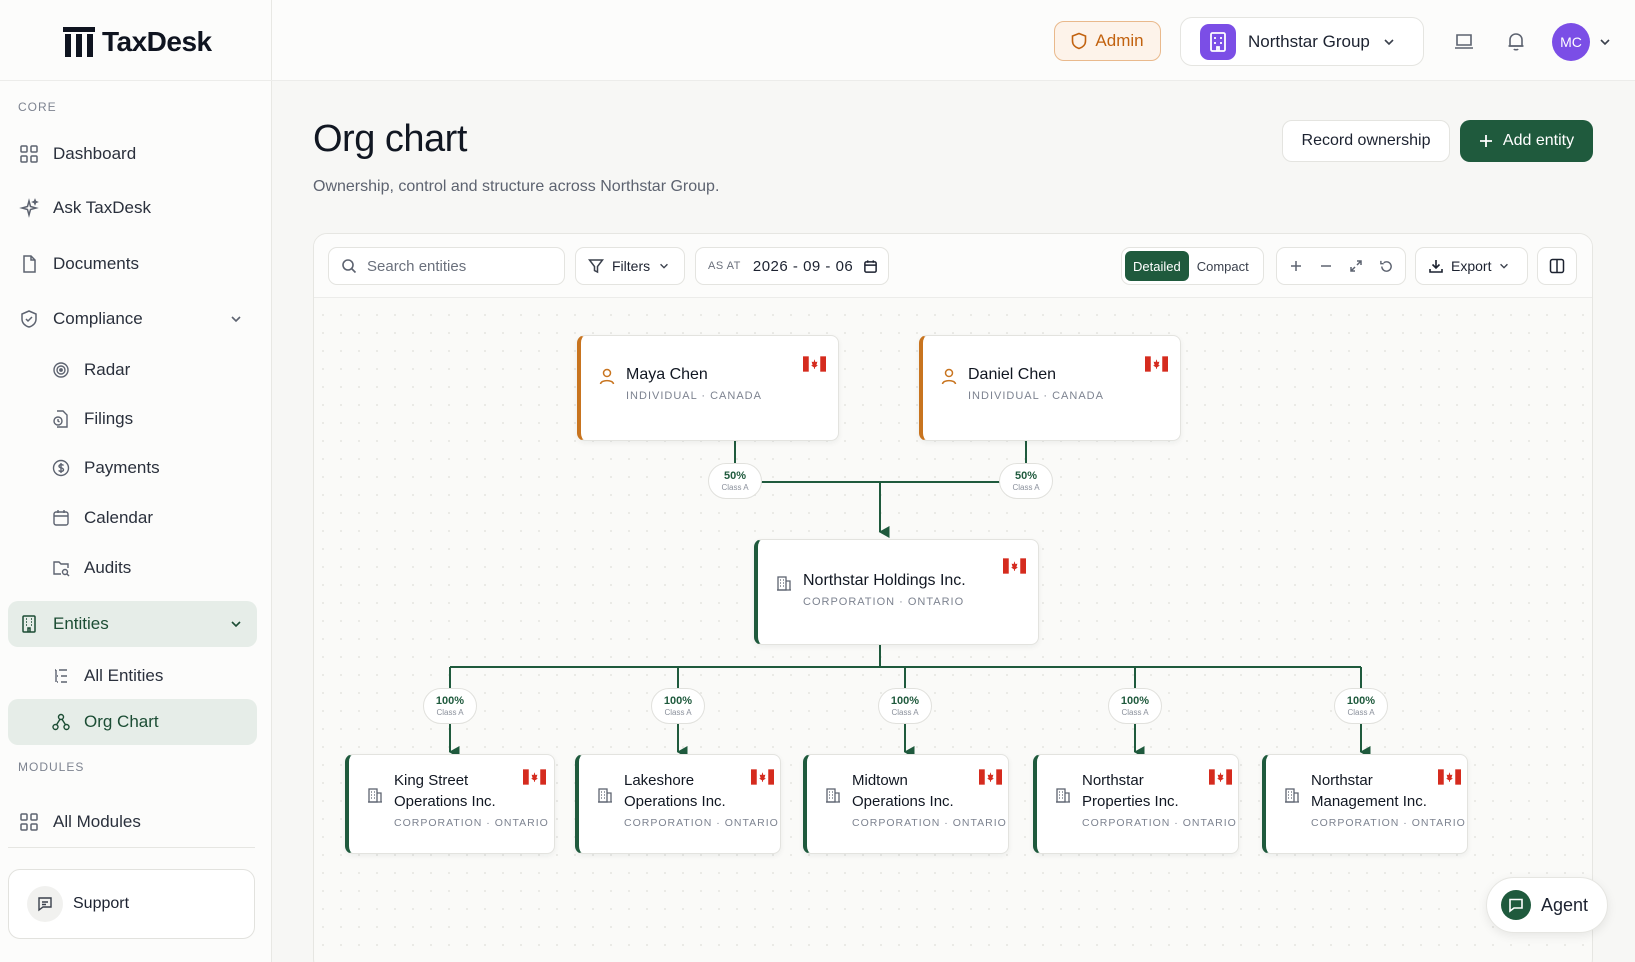 The image size is (1635, 962). Describe the element at coordinates (29, 264) in the screenshot. I see `document-icon` at that location.